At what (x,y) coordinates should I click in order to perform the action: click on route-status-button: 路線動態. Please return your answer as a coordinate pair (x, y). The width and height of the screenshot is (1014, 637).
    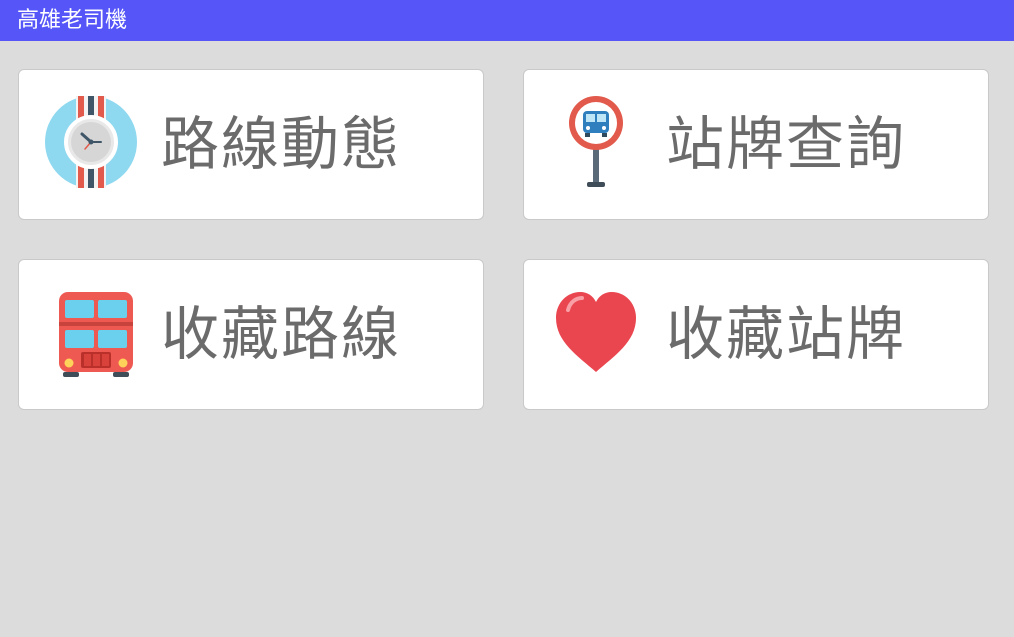
    Looking at the image, I should click on (251, 144).